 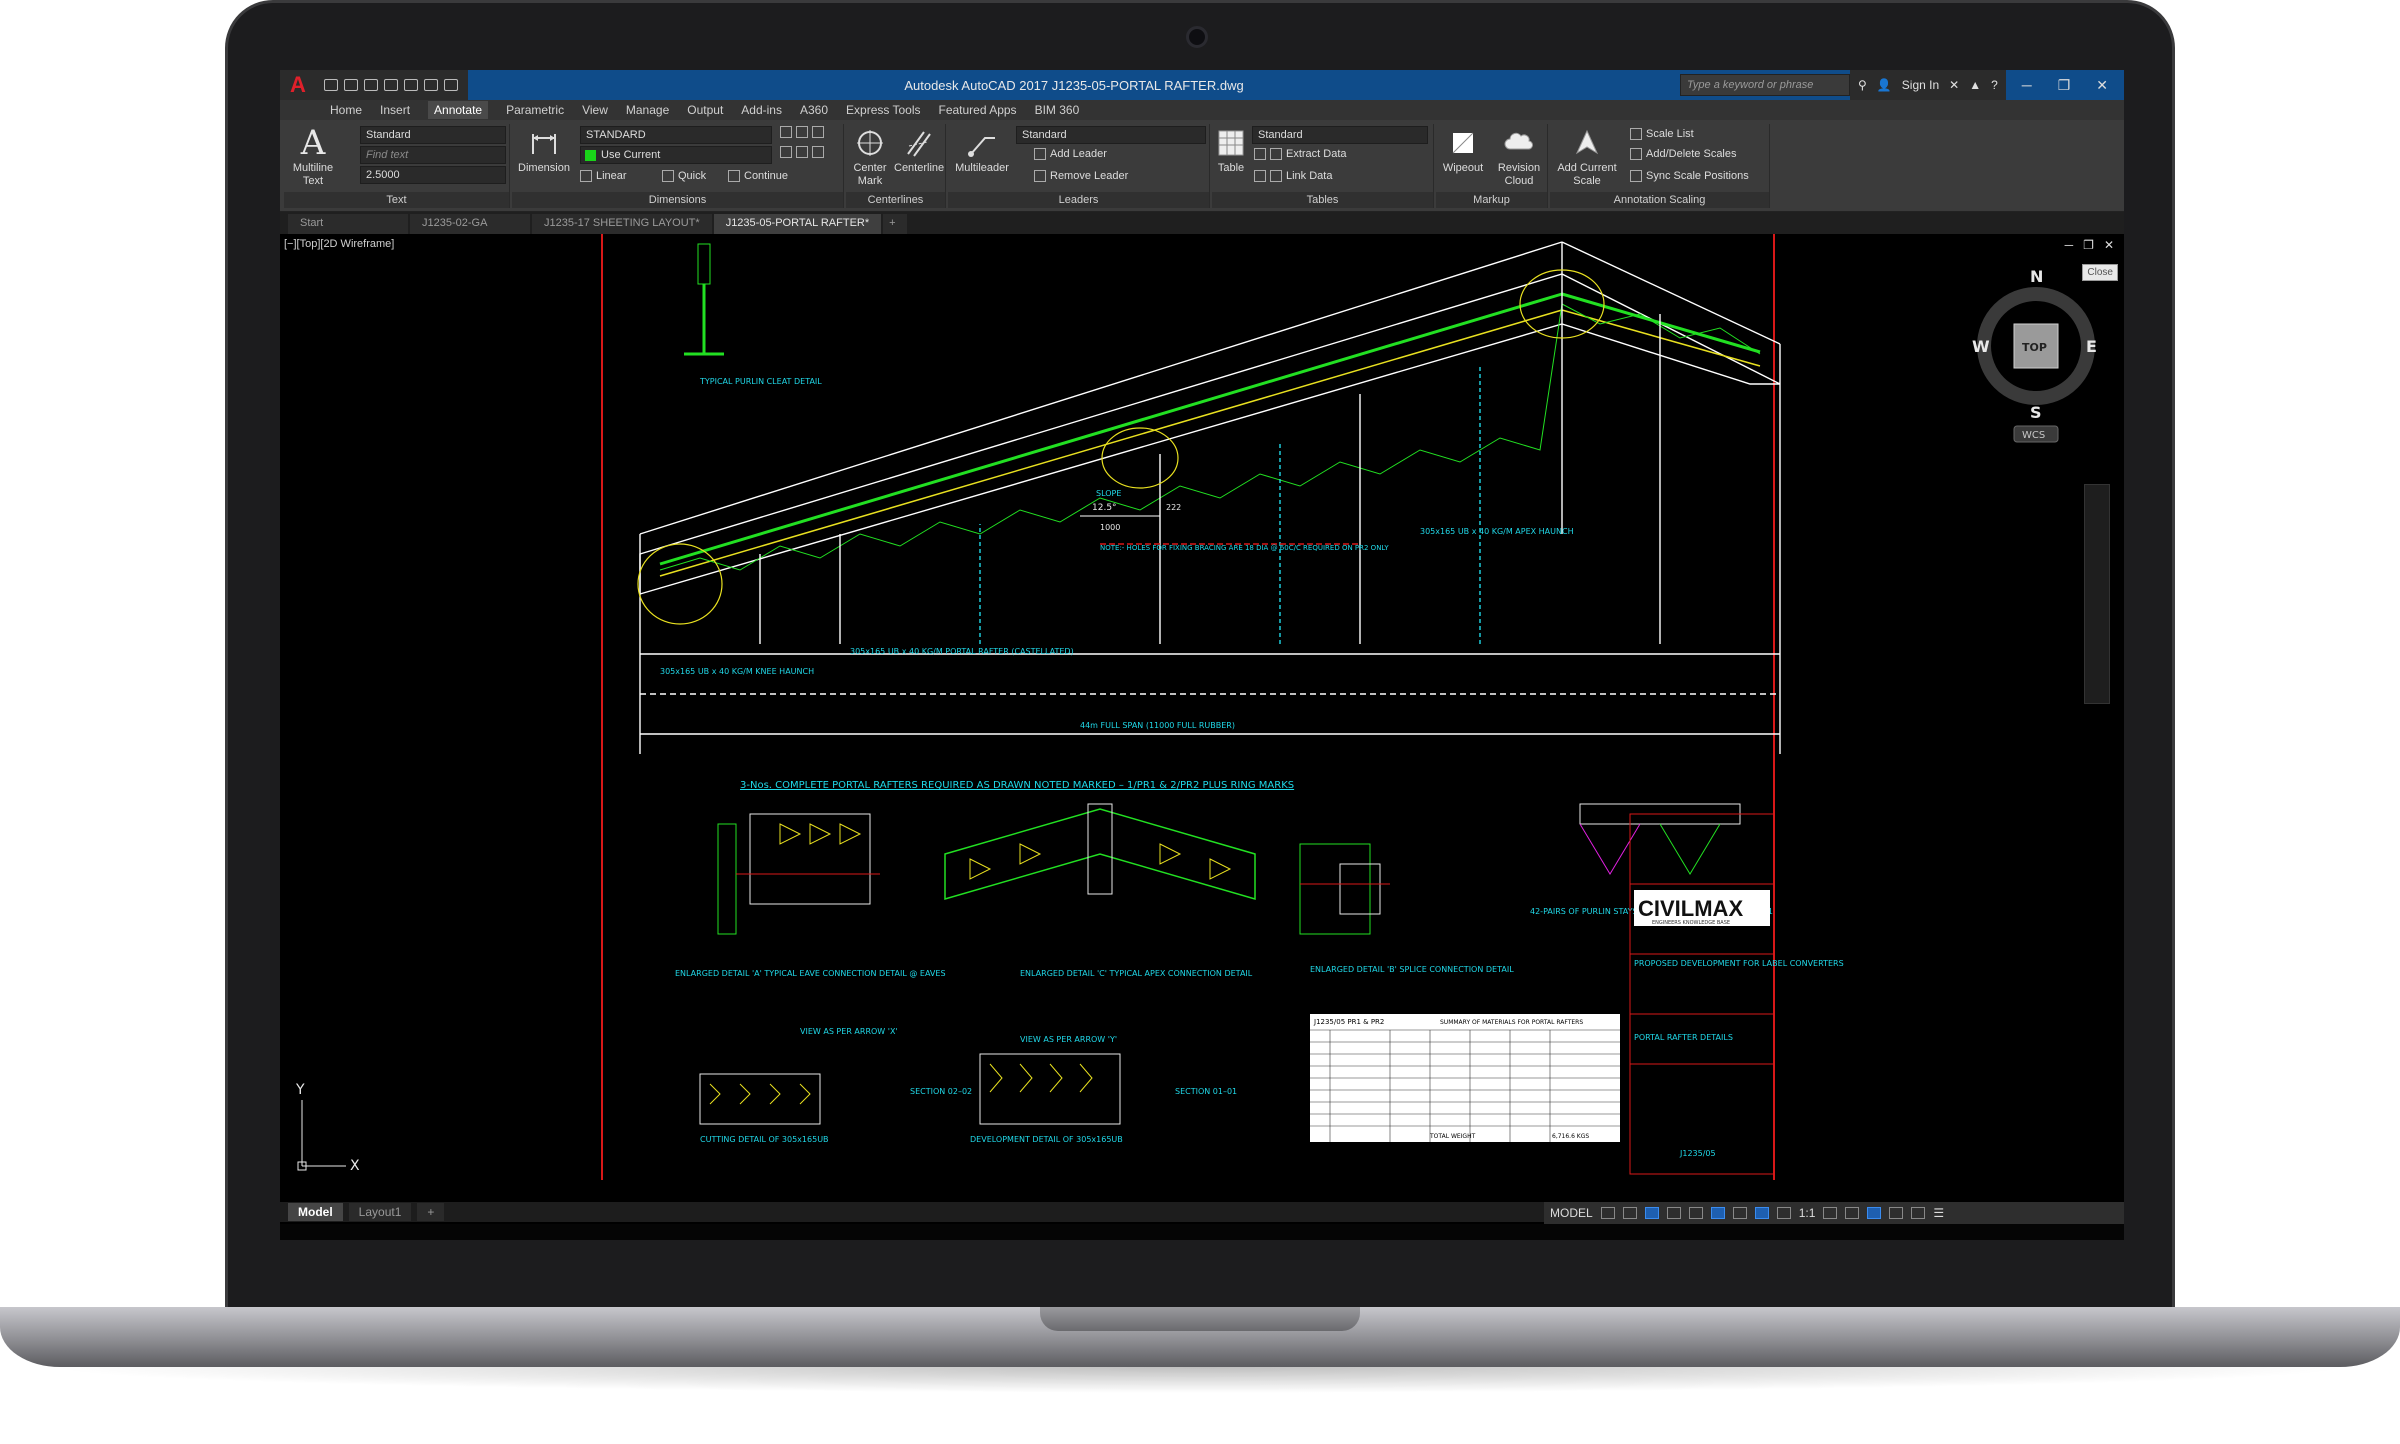 What do you see at coordinates (346, 110) in the screenshot?
I see `ribbon-tab-home: Home` at bounding box center [346, 110].